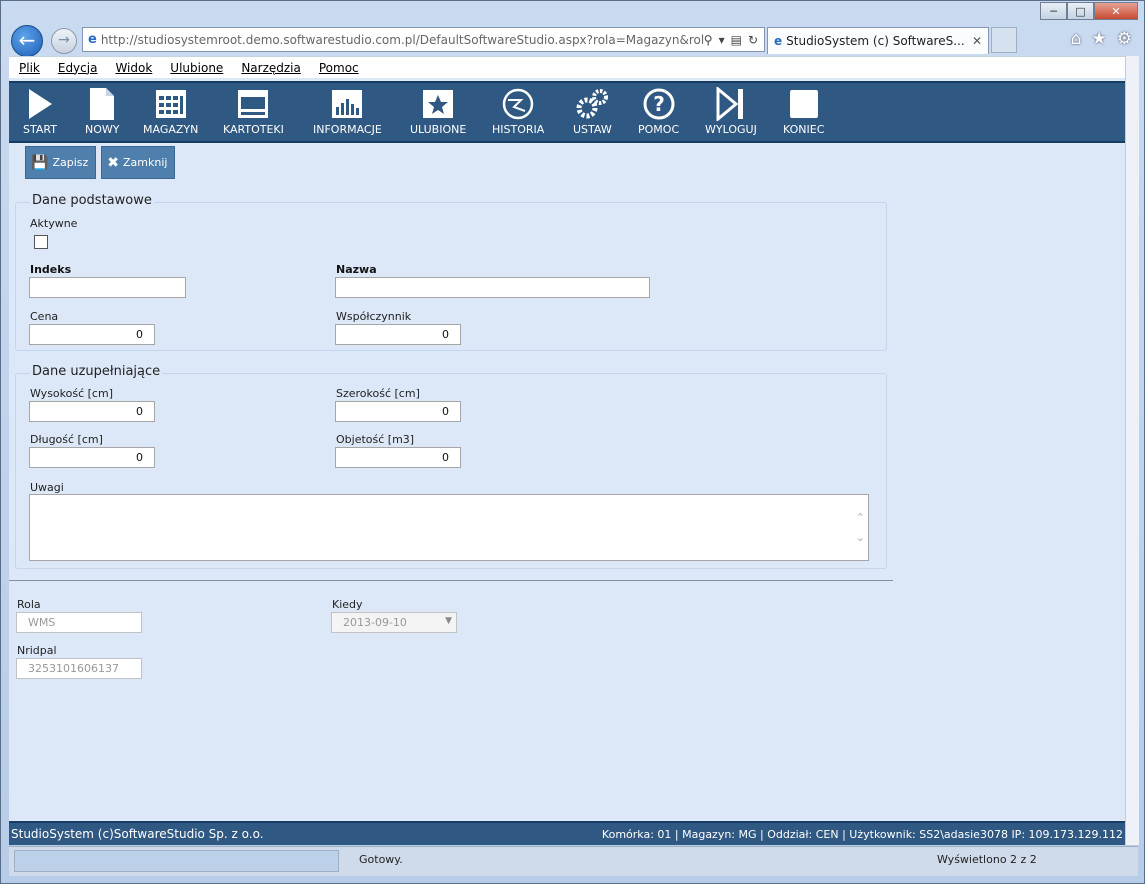 This screenshot has width=1145, height=884. Describe the element at coordinates (860, 517) in the screenshot. I see `scroll-up-icon: ⌃` at that location.